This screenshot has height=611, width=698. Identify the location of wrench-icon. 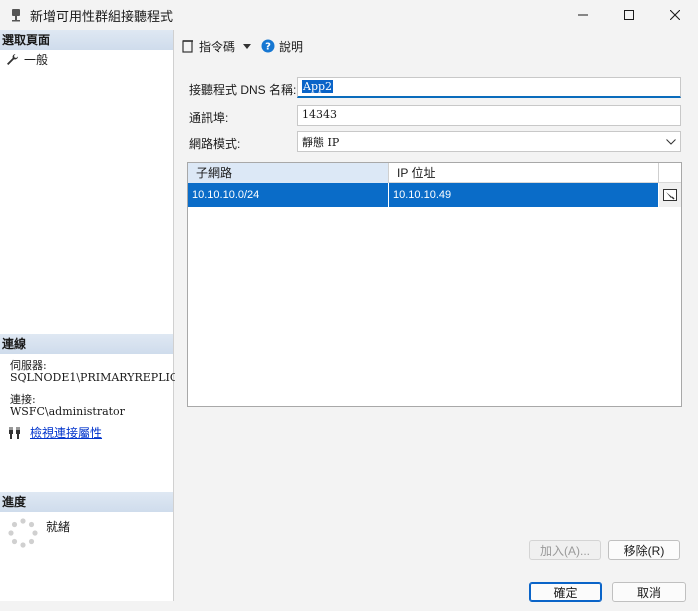
(13, 59).